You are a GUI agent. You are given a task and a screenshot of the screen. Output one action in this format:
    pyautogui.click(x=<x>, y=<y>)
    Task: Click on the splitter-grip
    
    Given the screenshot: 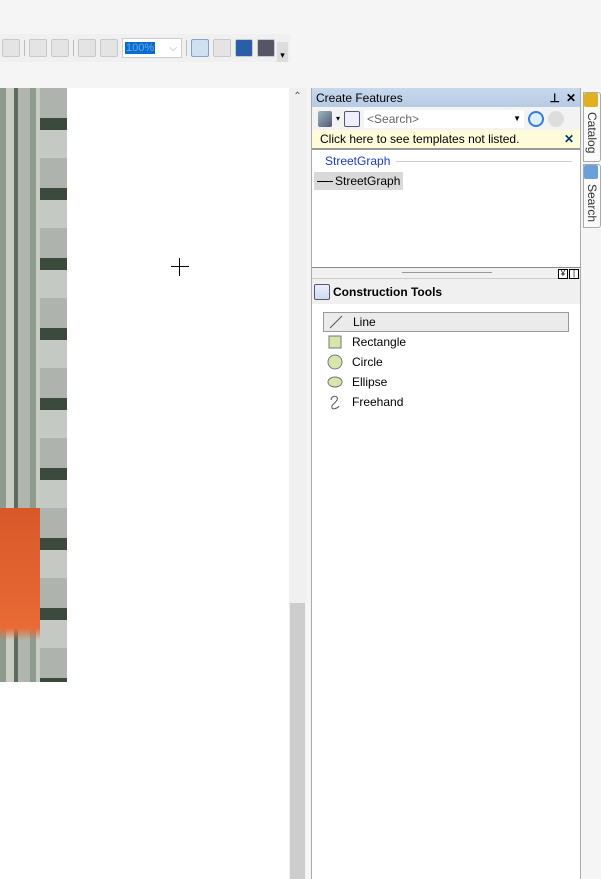 What is the action you would take?
    pyautogui.click(x=447, y=272)
    